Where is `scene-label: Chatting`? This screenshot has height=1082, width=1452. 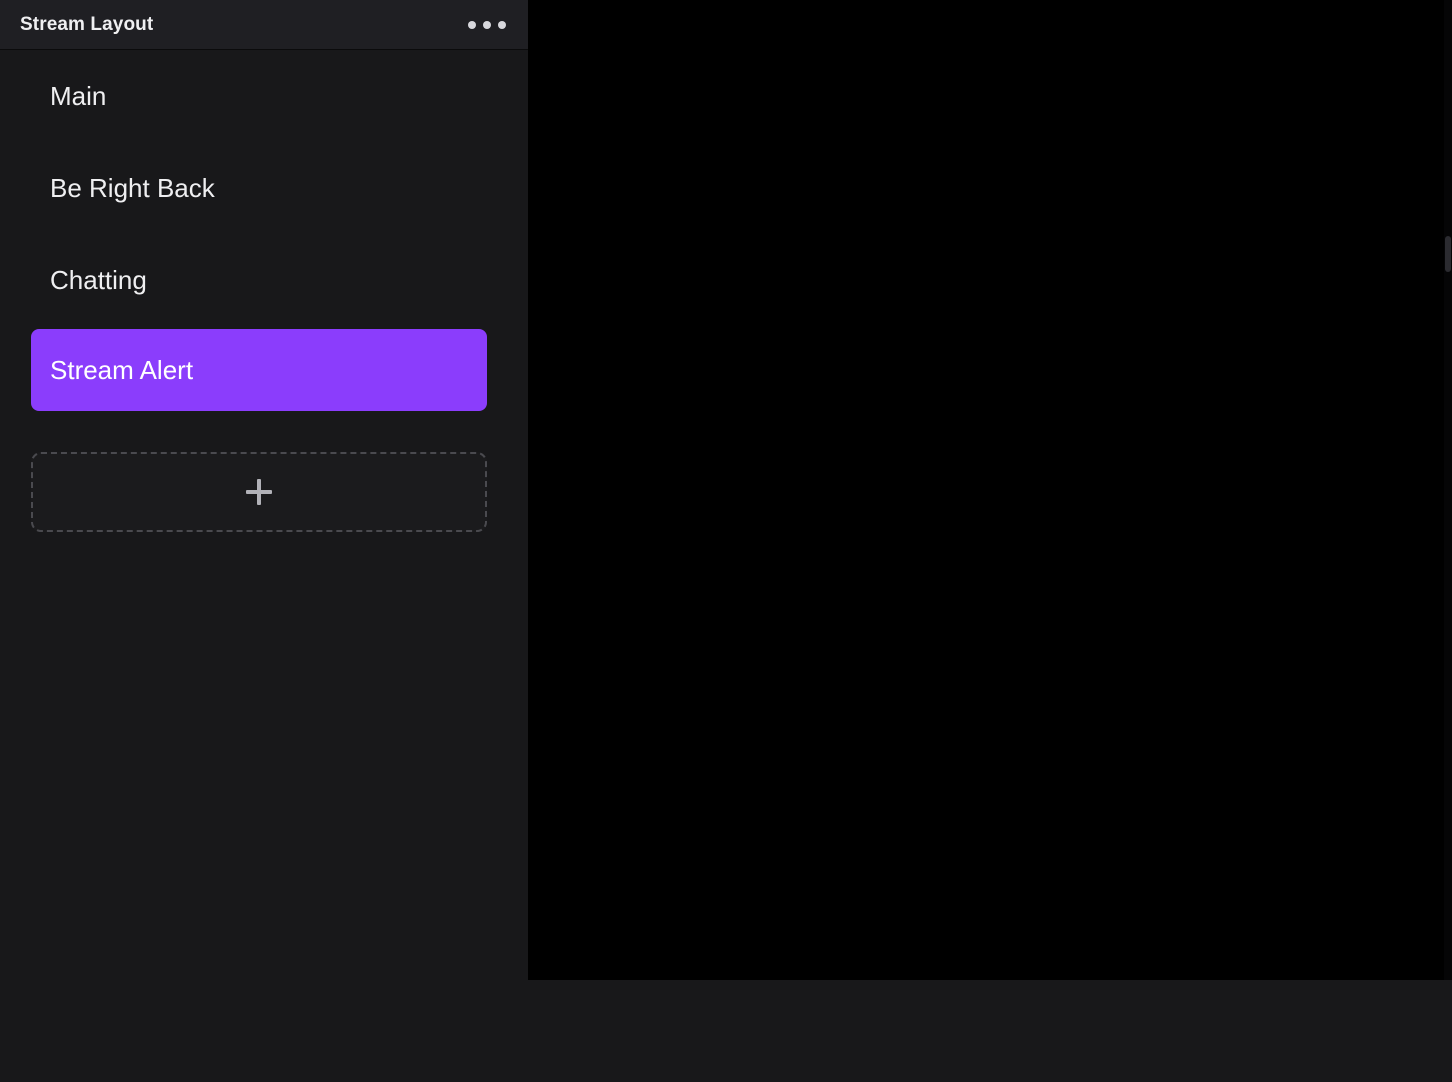 scene-label: Chatting is located at coordinates (98, 279).